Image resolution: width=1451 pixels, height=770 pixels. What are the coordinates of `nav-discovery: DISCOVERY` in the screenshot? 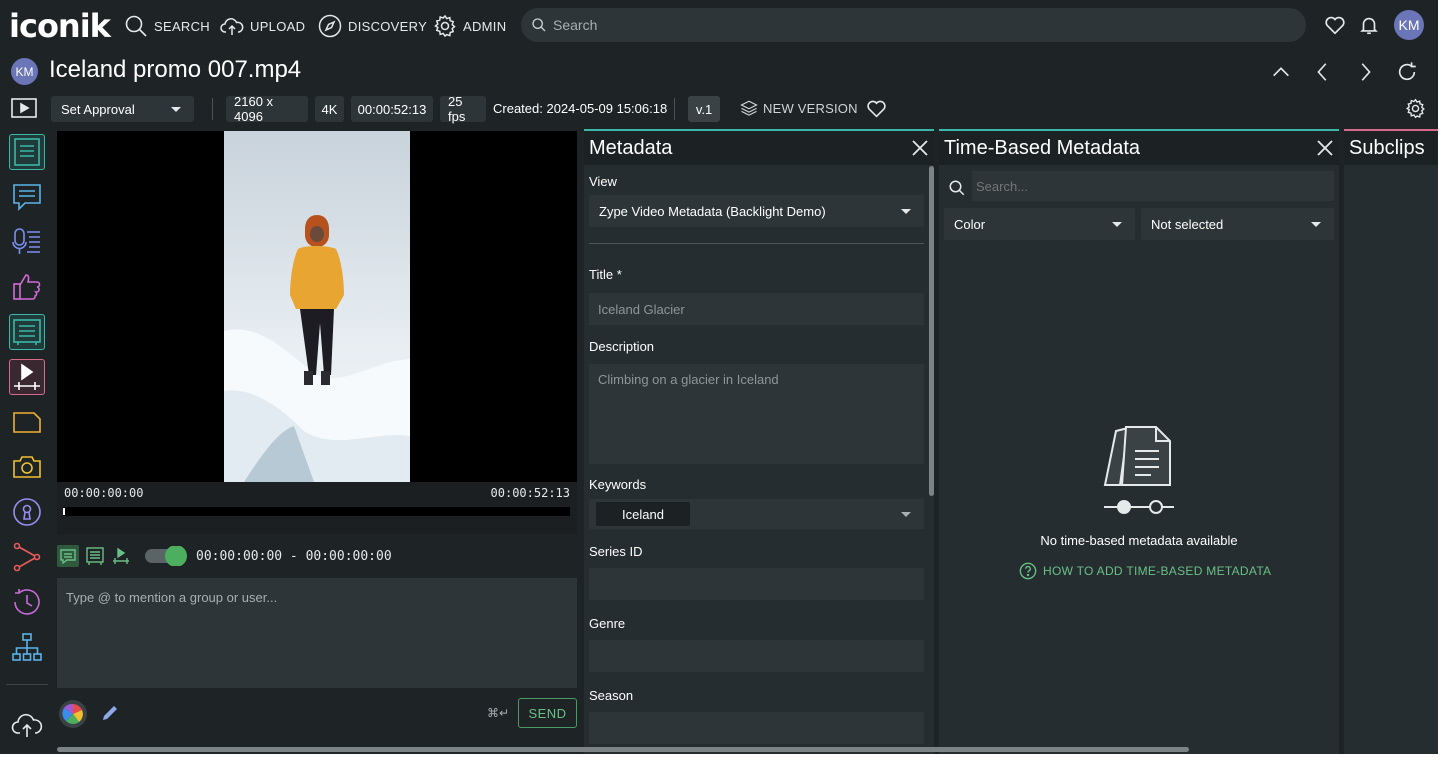 It's located at (372, 26).